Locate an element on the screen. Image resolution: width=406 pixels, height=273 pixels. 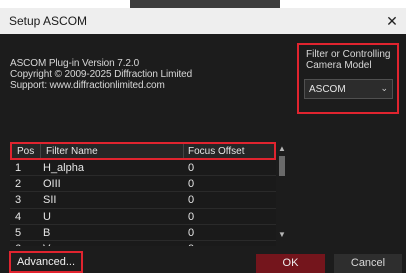
cell-filter-name: U is located at coordinates (47, 217).